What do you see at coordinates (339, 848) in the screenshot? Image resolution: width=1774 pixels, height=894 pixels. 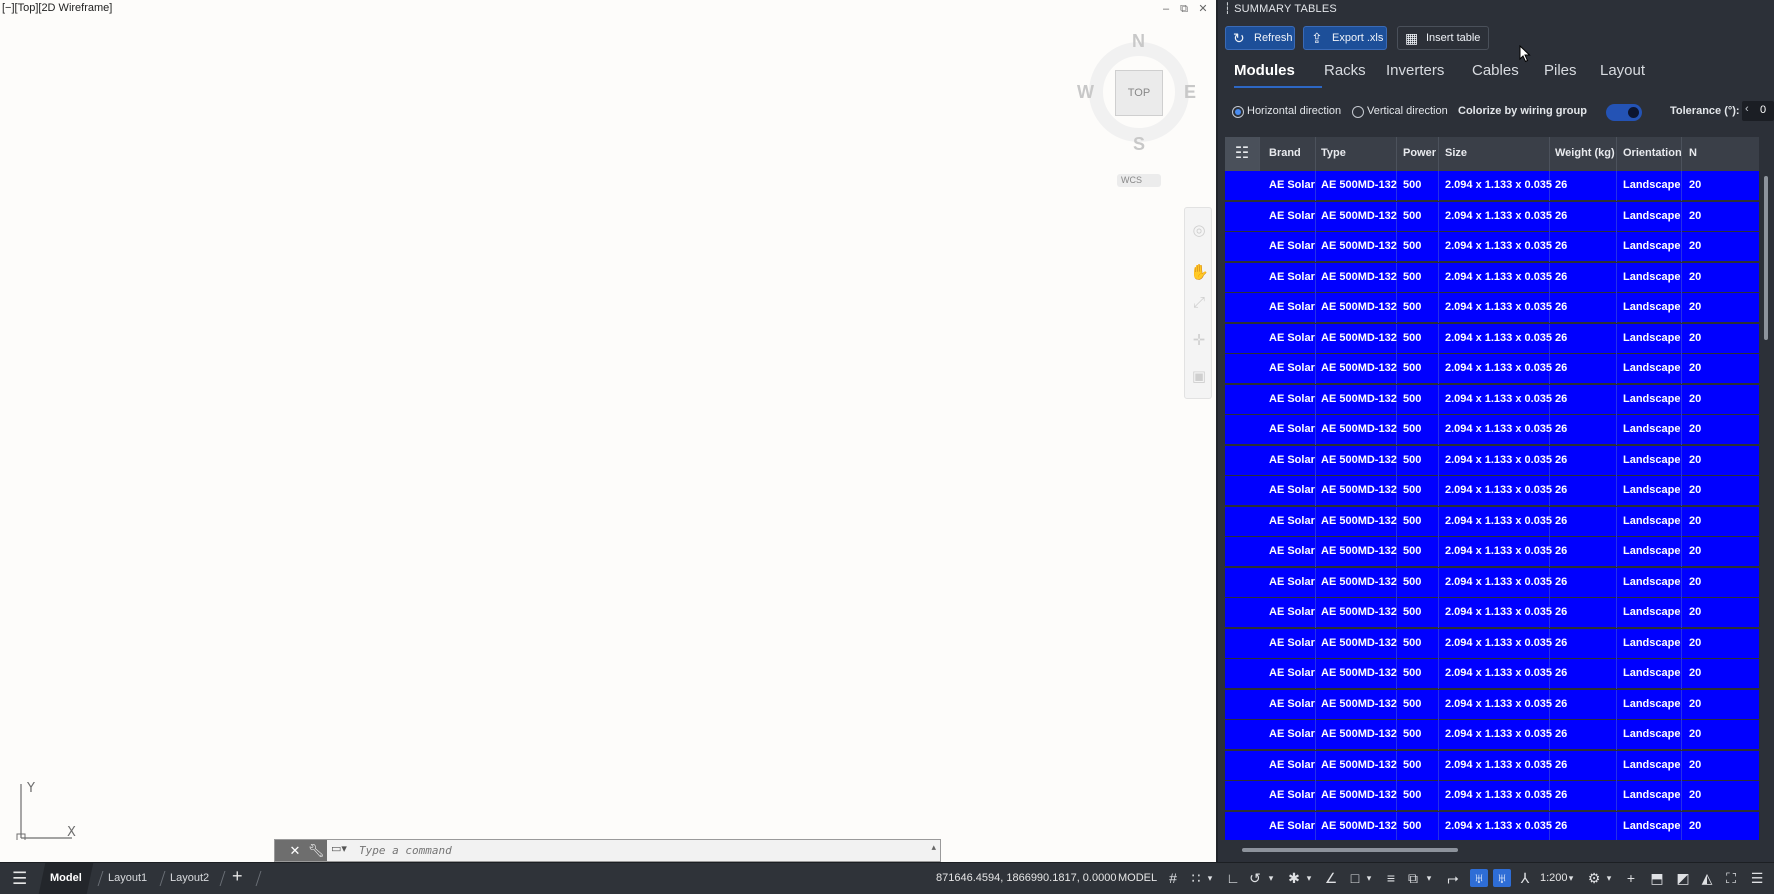 I see `command-history-icon: ▭▾` at bounding box center [339, 848].